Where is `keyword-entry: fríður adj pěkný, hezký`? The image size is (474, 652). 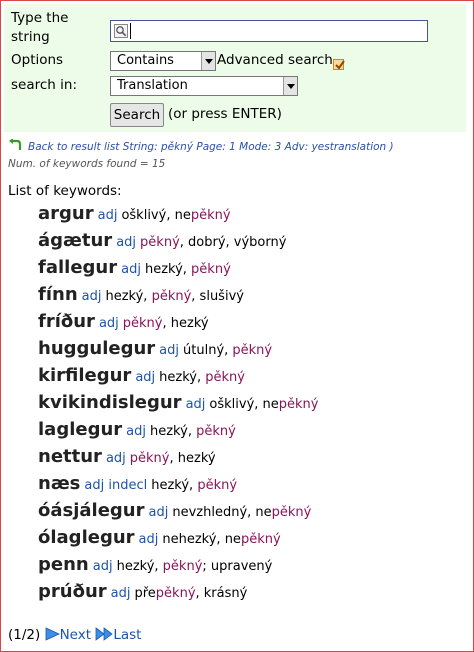 keyword-entry: fríður adj pěkný, hezký is located at coordinates (178, 324).